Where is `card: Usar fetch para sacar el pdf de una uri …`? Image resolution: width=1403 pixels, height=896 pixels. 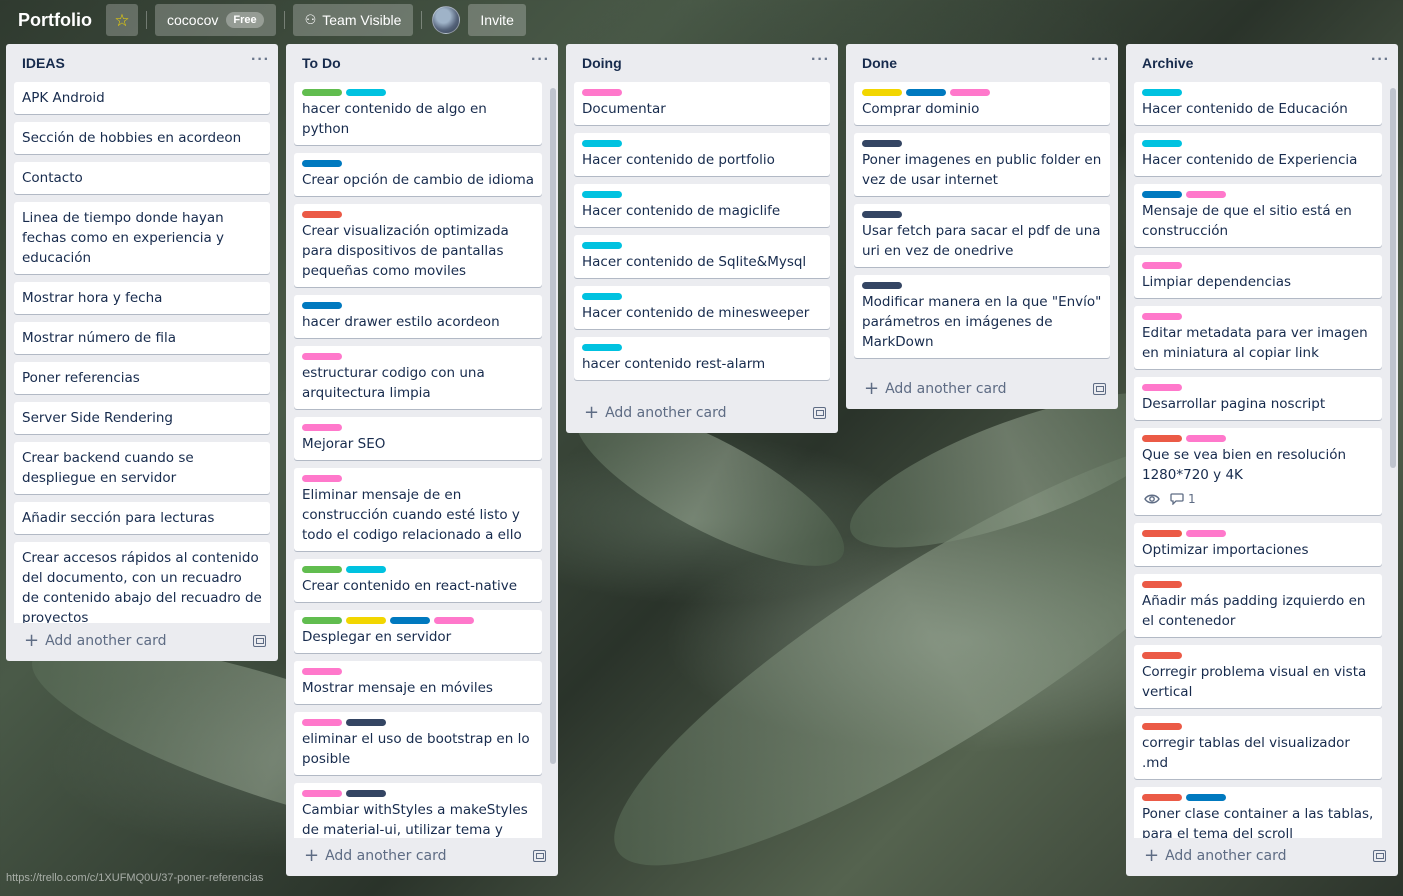 card: Usar fetch para sacar el pdf de una uri … is located at coordinates (982, 235).